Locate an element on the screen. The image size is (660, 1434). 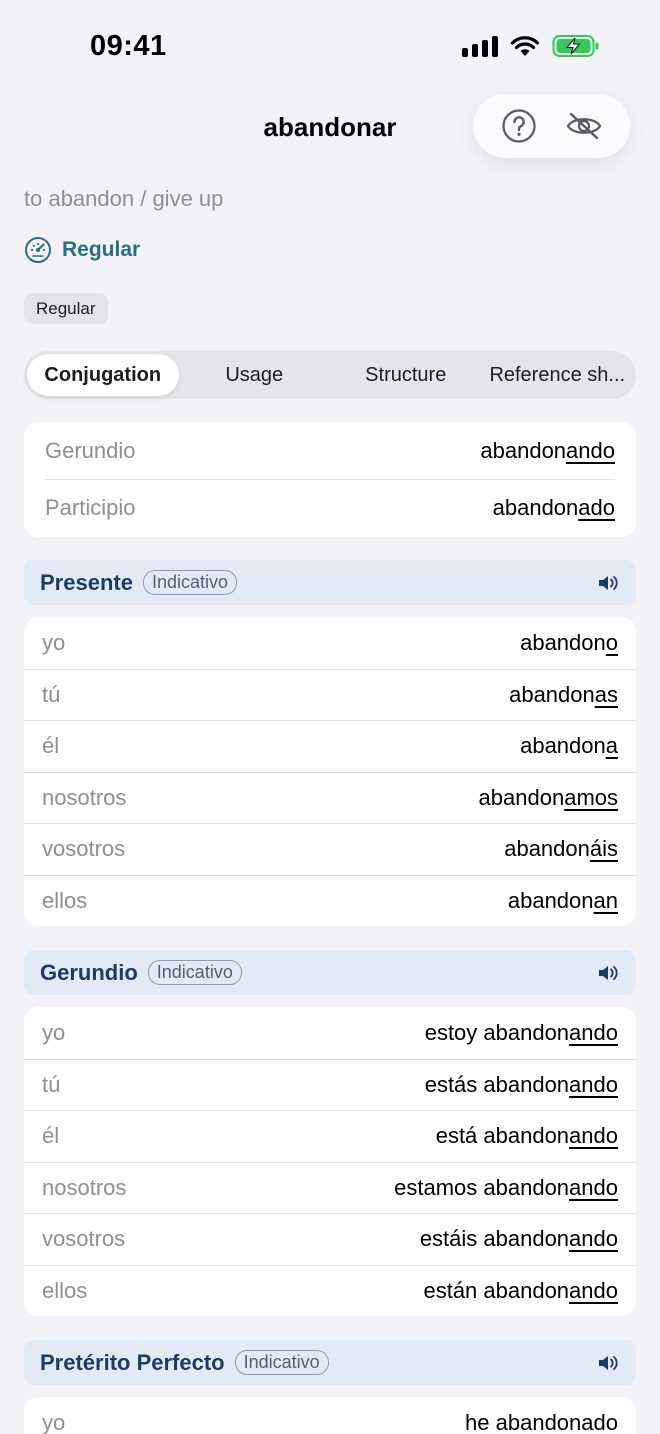
tense-header-preterito-perfecto: Pretérito Perfecto Indicativo is located at coordinates (330, 1362).